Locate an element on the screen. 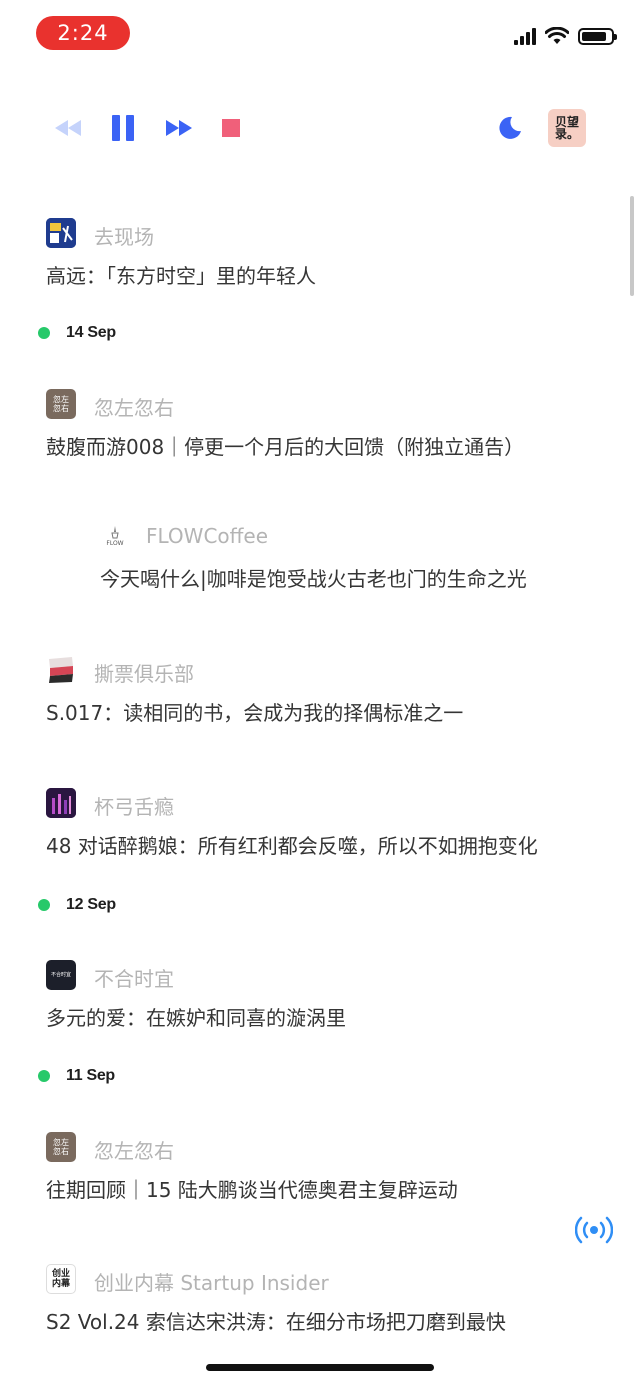 This screenshot has height=1385, width=640. rewind-icon is located at coordinates (68, 128).